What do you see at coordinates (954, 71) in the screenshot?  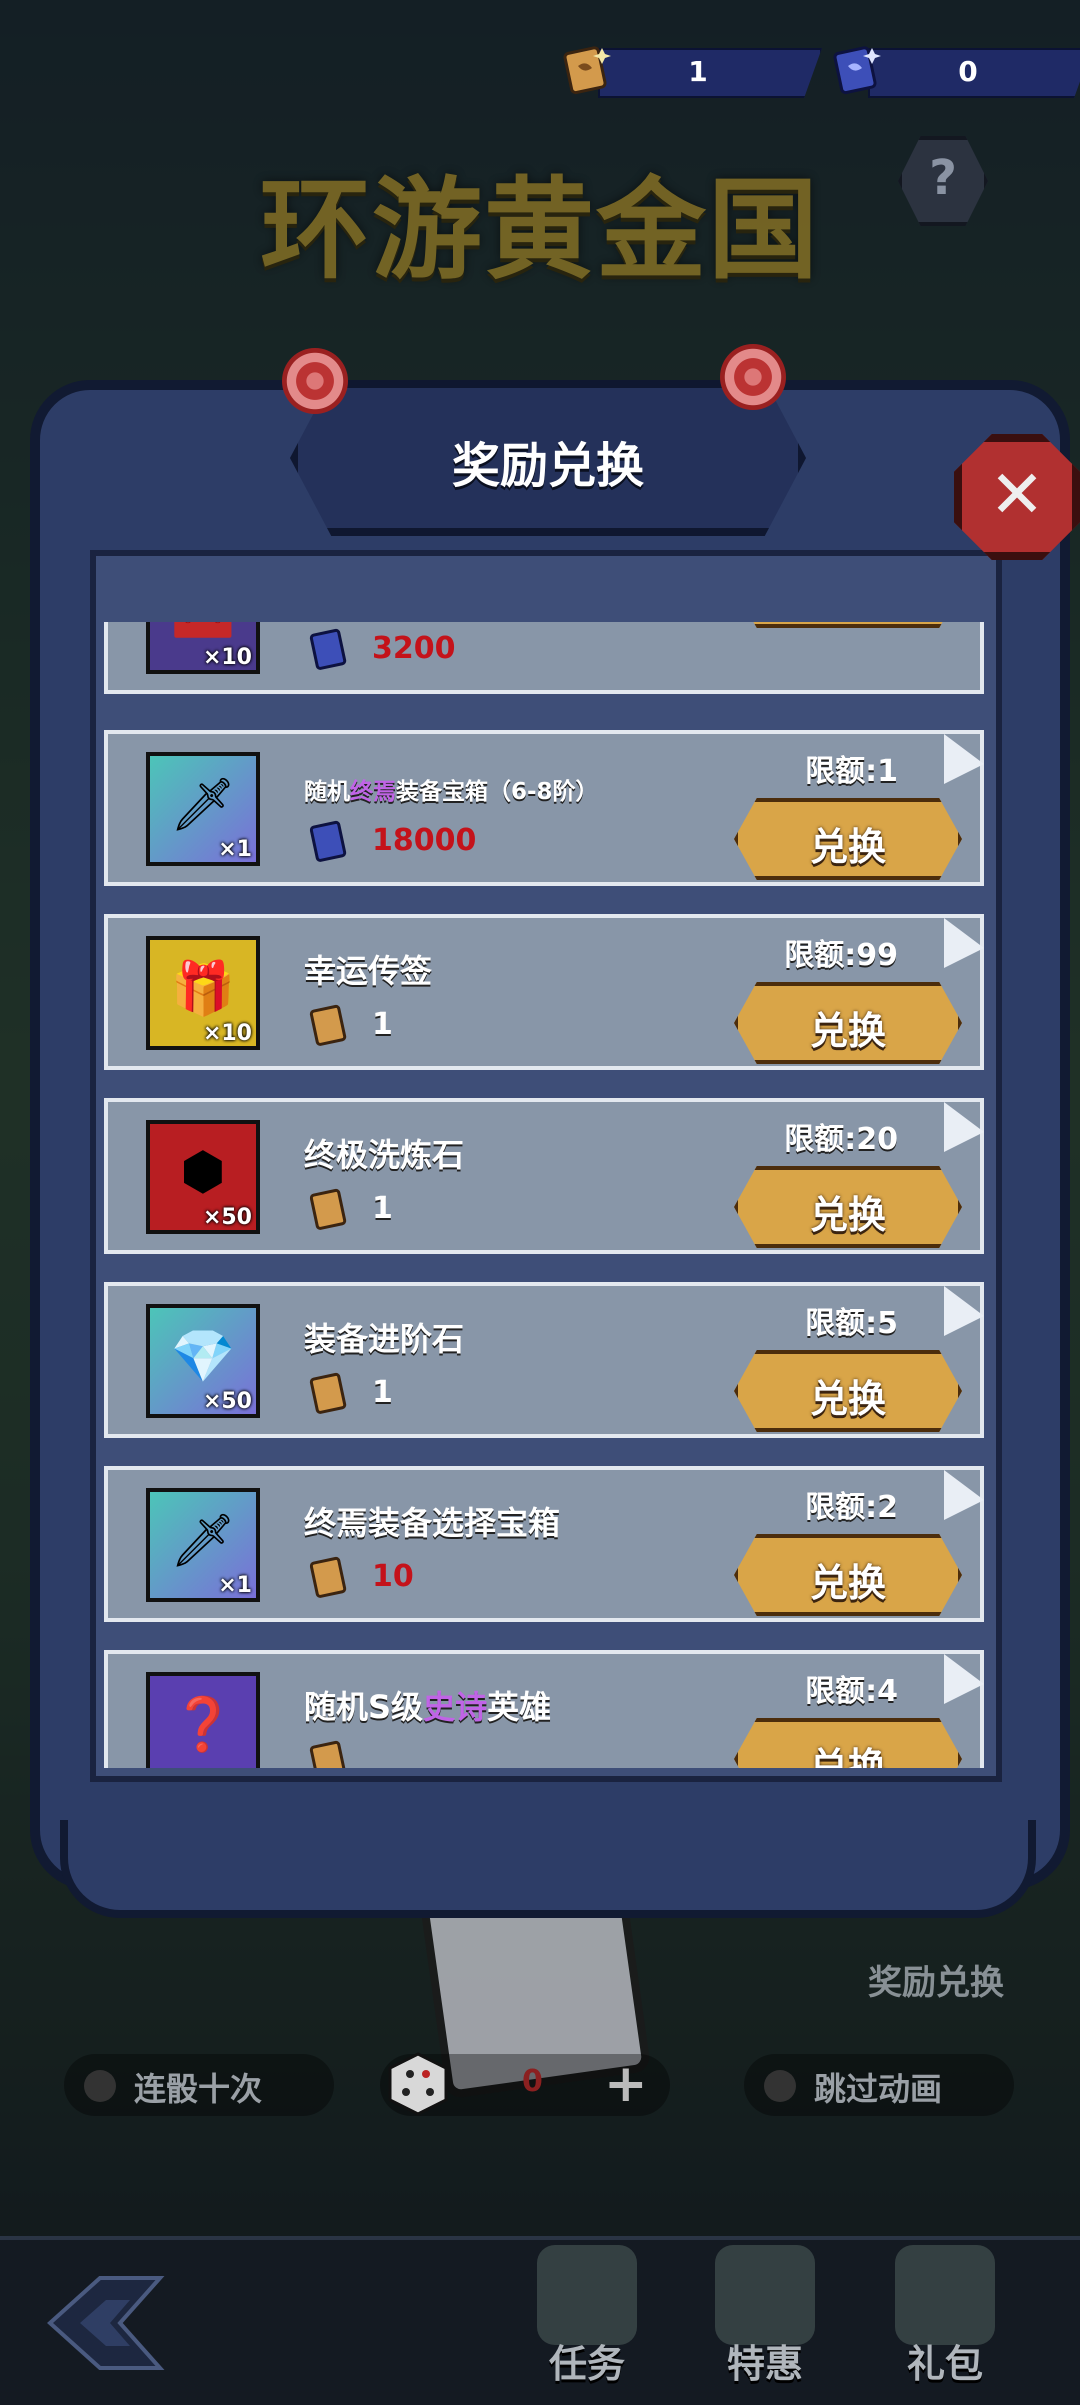 I see `currency-blue-scroll: 0` at bounding box center [954, 71].